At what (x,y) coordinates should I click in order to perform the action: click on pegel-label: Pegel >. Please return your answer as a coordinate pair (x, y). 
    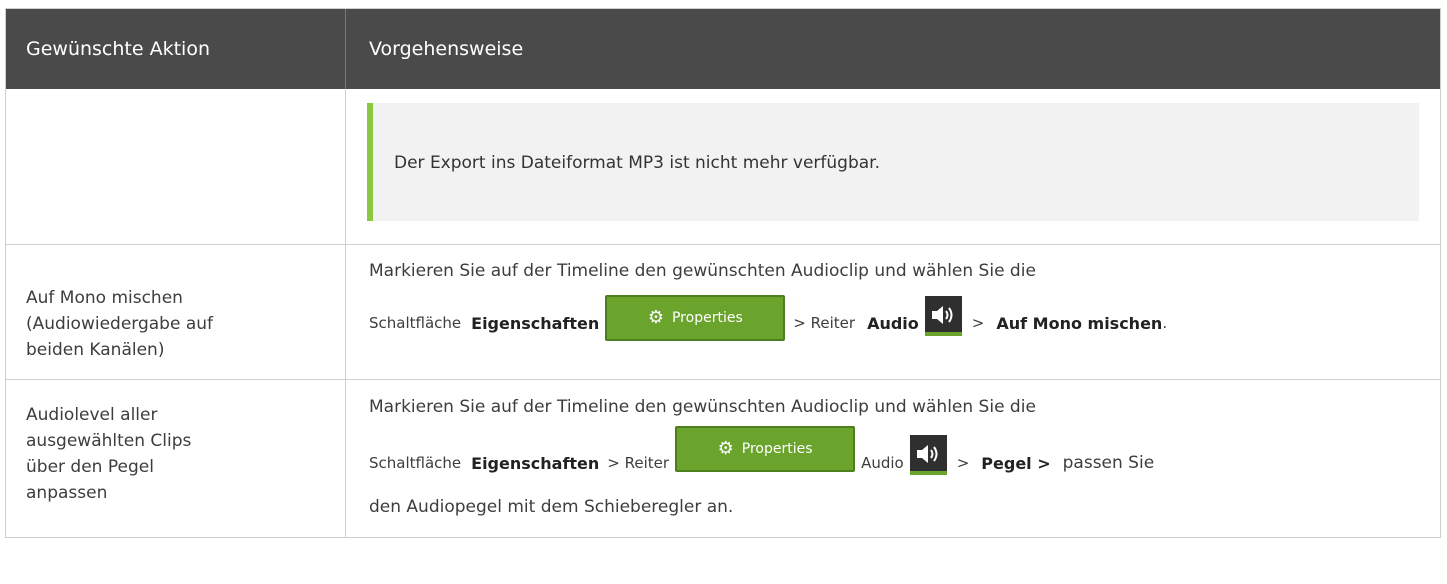
    Looking at the image, I should click on (1016, 463).